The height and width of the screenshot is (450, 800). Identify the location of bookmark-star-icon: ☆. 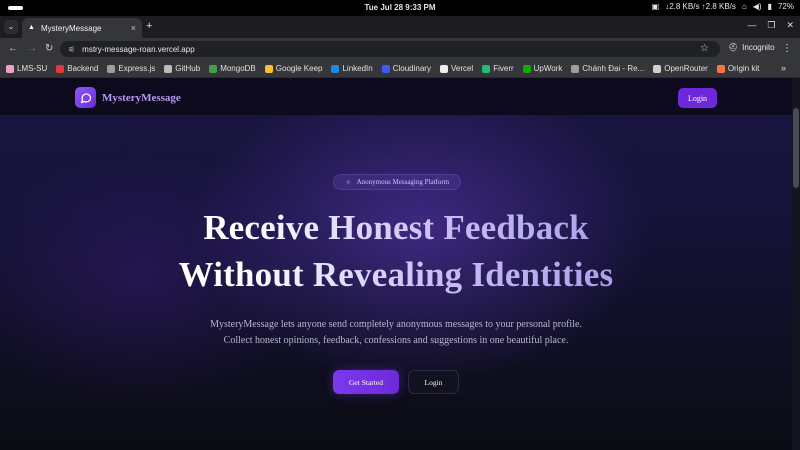
(704, 48).